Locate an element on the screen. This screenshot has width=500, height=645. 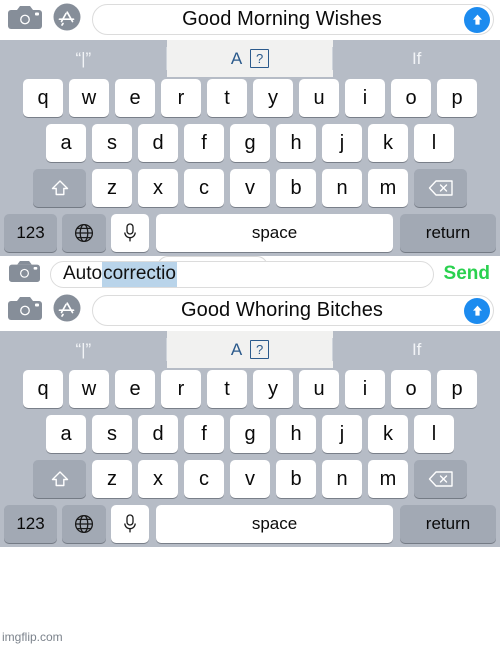
autocorrect-input-row: Auto correctio Send is located at coordinates (250, 274).